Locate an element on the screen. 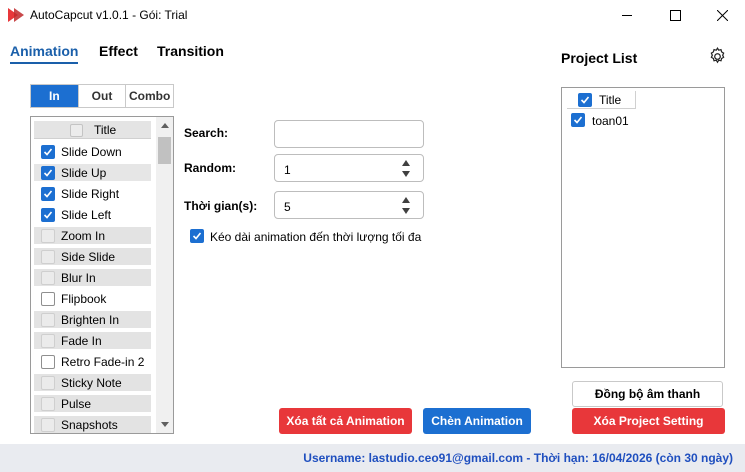 This screenshot has height=472, width=745. list-item-label: Flipbook is located at coordinates (84, 299).